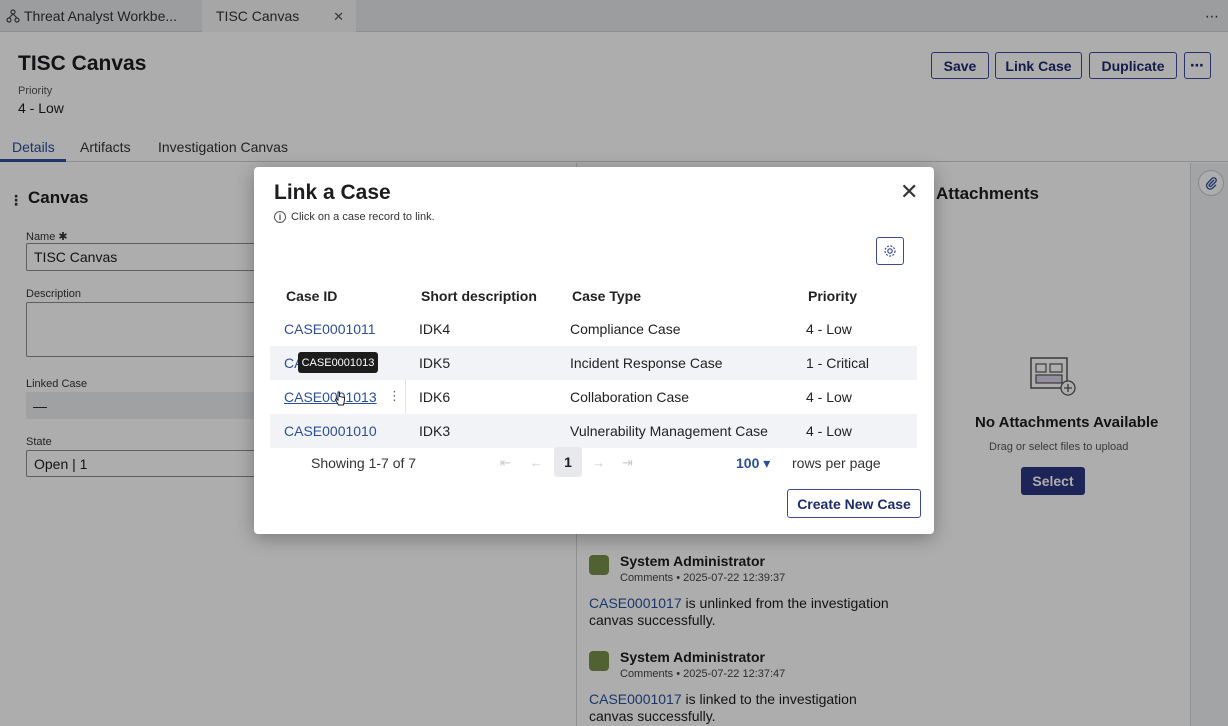  Describe the element at coordinates (630, 397) in the screenshot. I see `case-type: Collaboration Case` at that location.